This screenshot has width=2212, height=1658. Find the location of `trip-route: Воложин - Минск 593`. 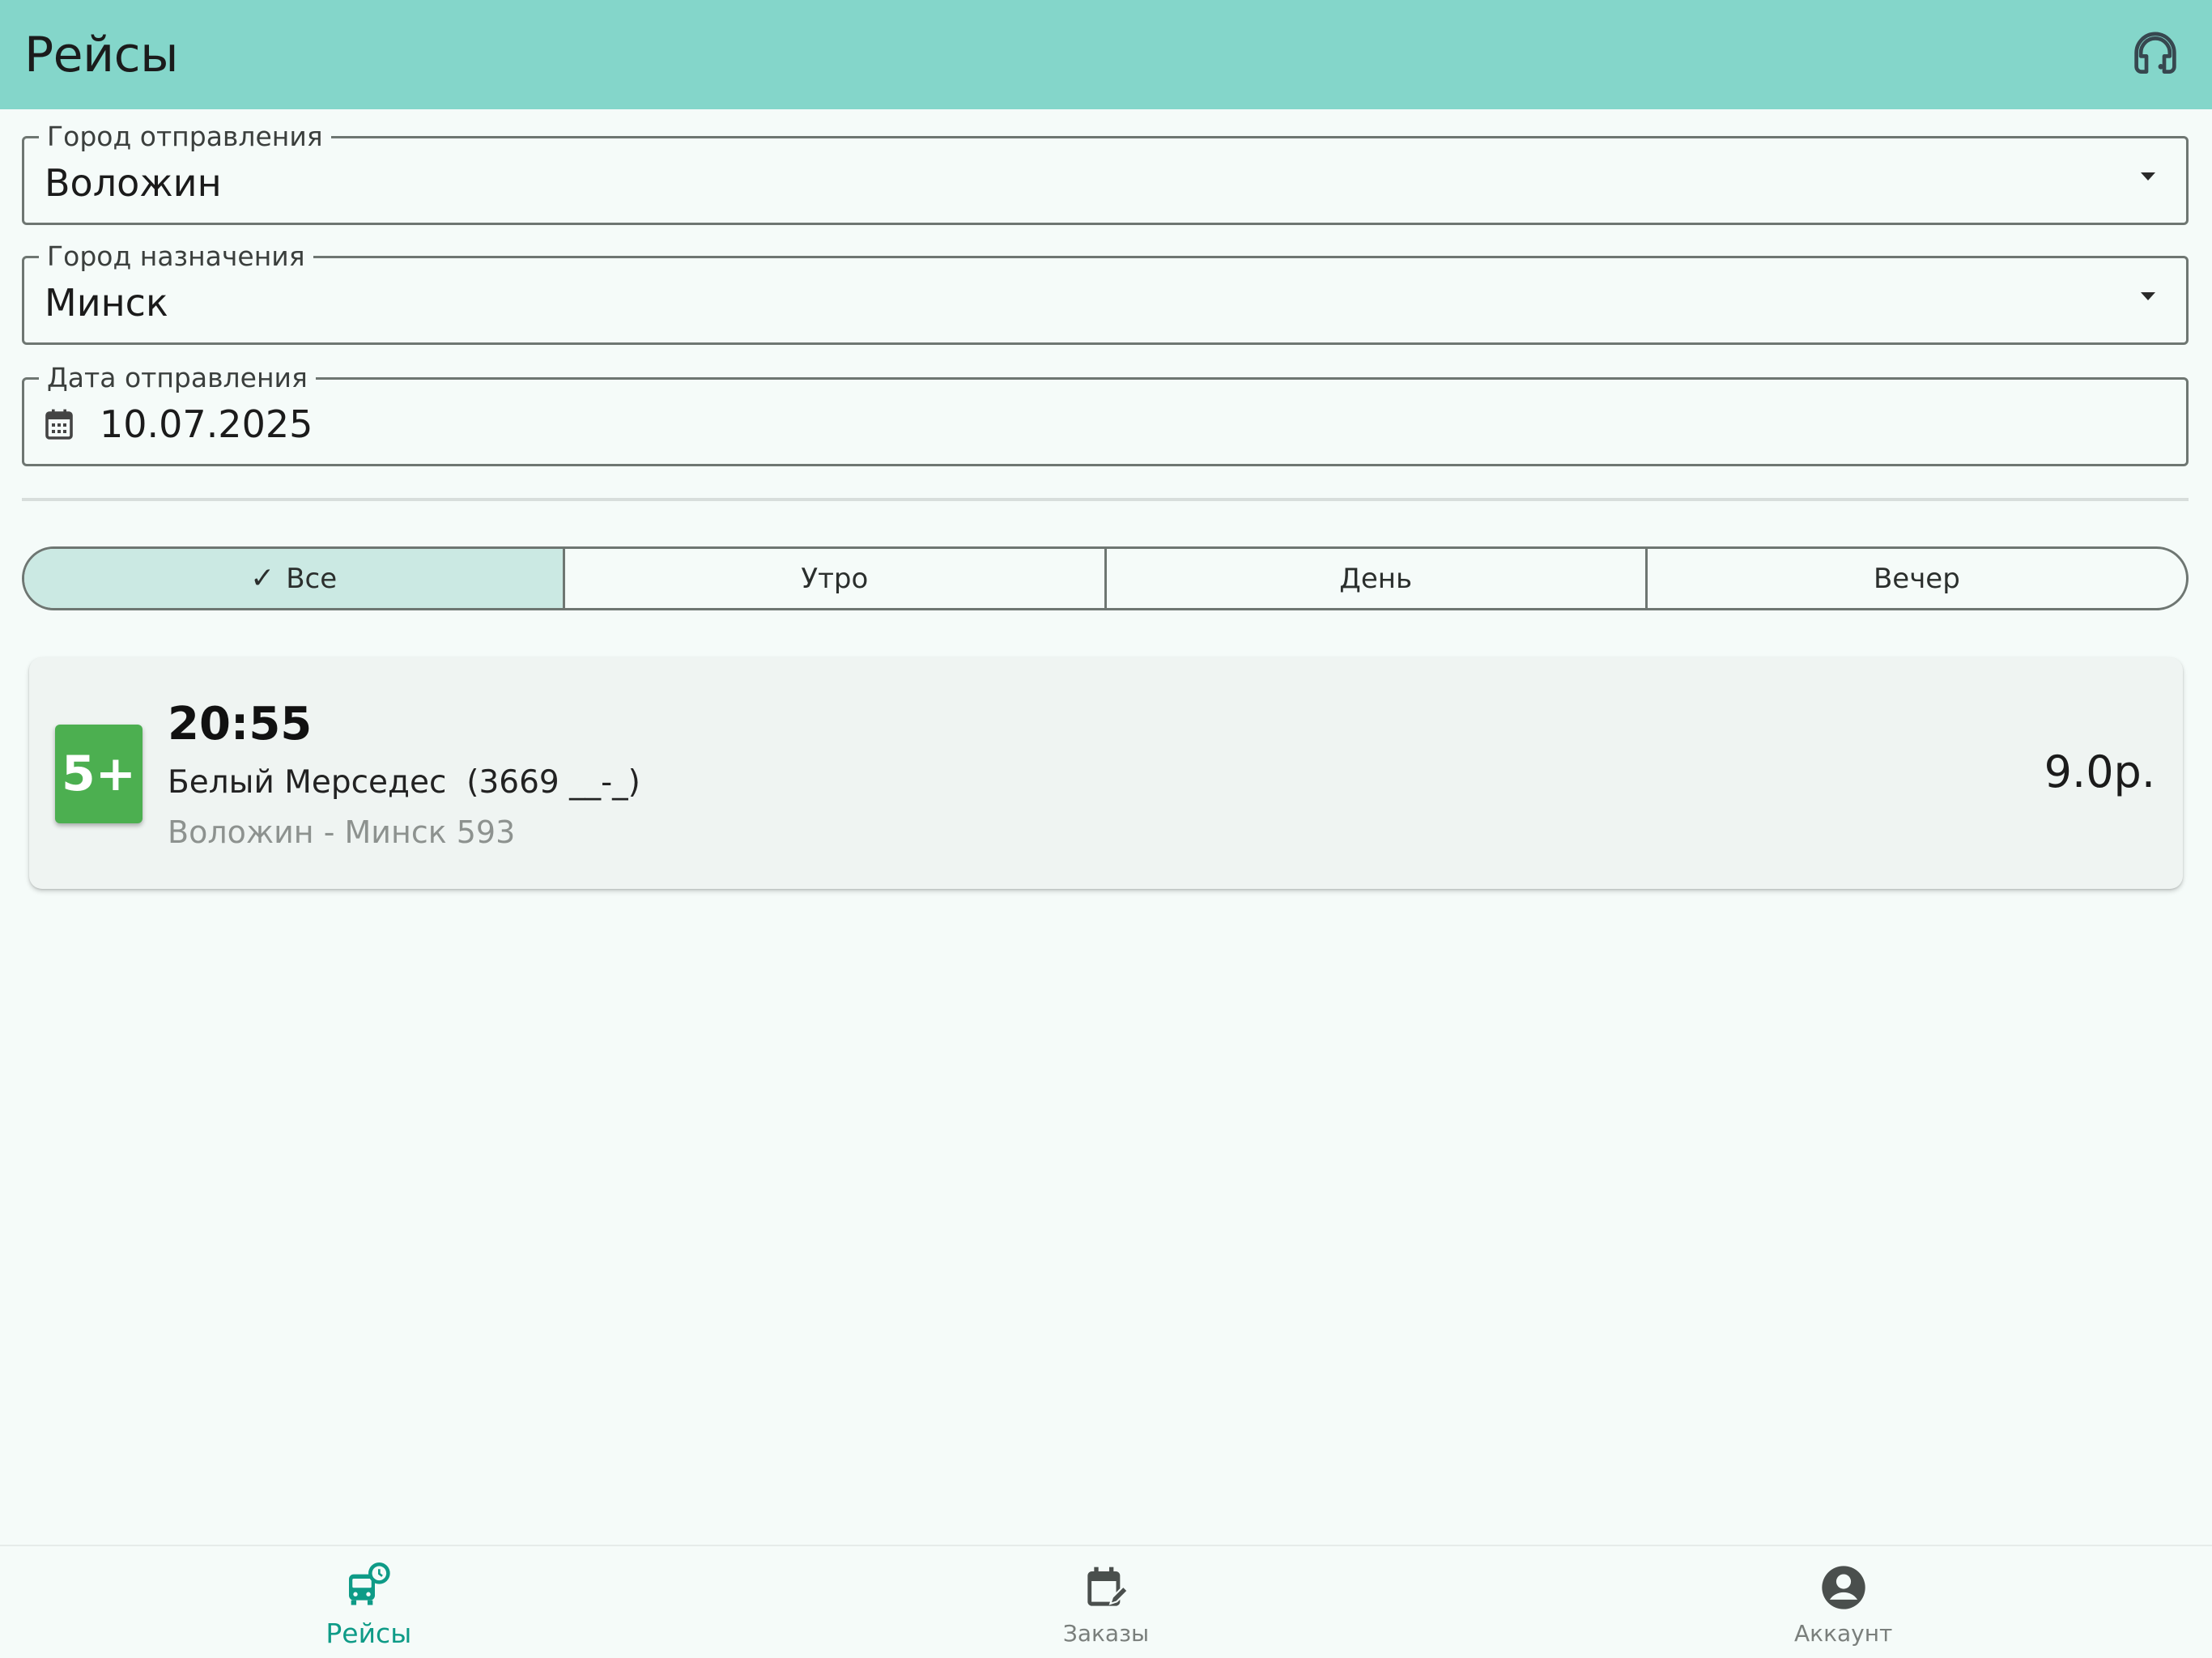

trip-route: Воложин - Минск 593 is located at coordinates (342, 832).